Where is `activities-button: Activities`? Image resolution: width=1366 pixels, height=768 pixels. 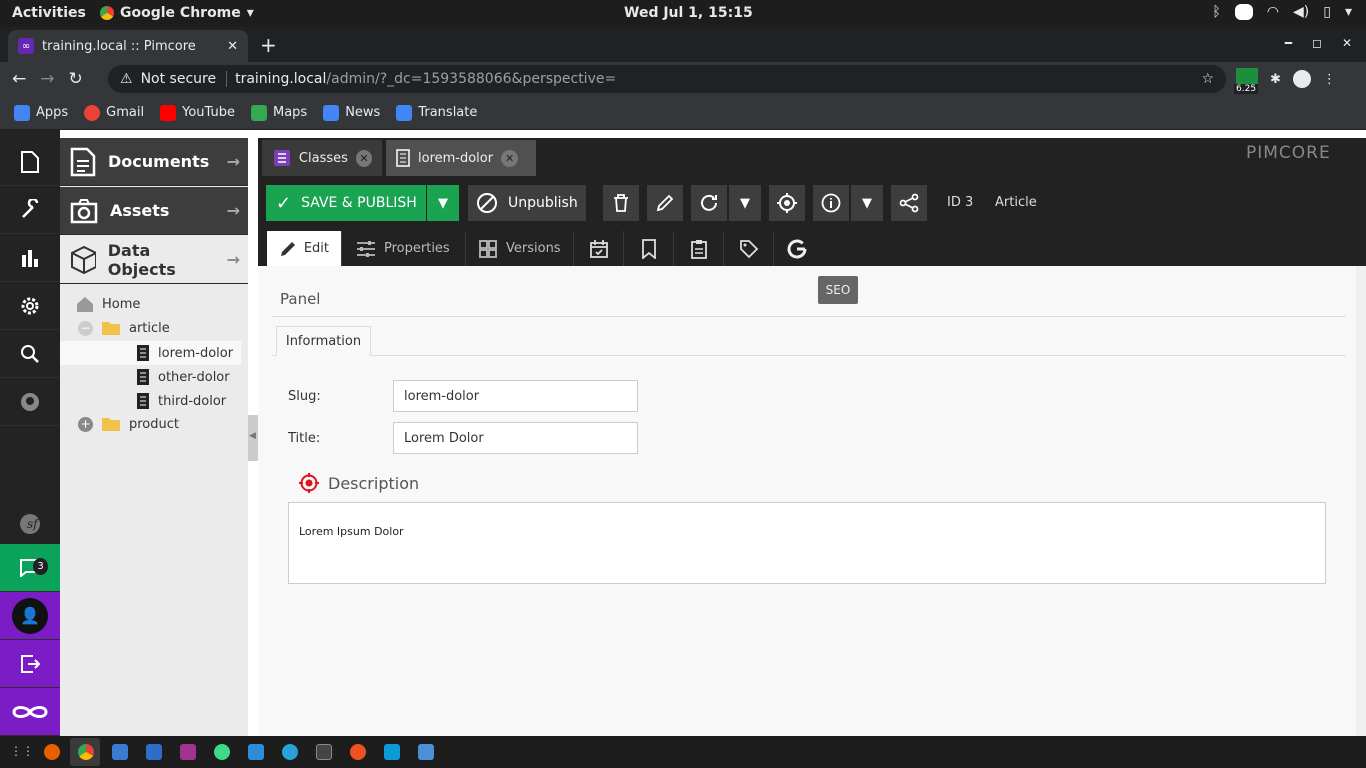 activities-button: Activities is located at coordinates (49, 13).